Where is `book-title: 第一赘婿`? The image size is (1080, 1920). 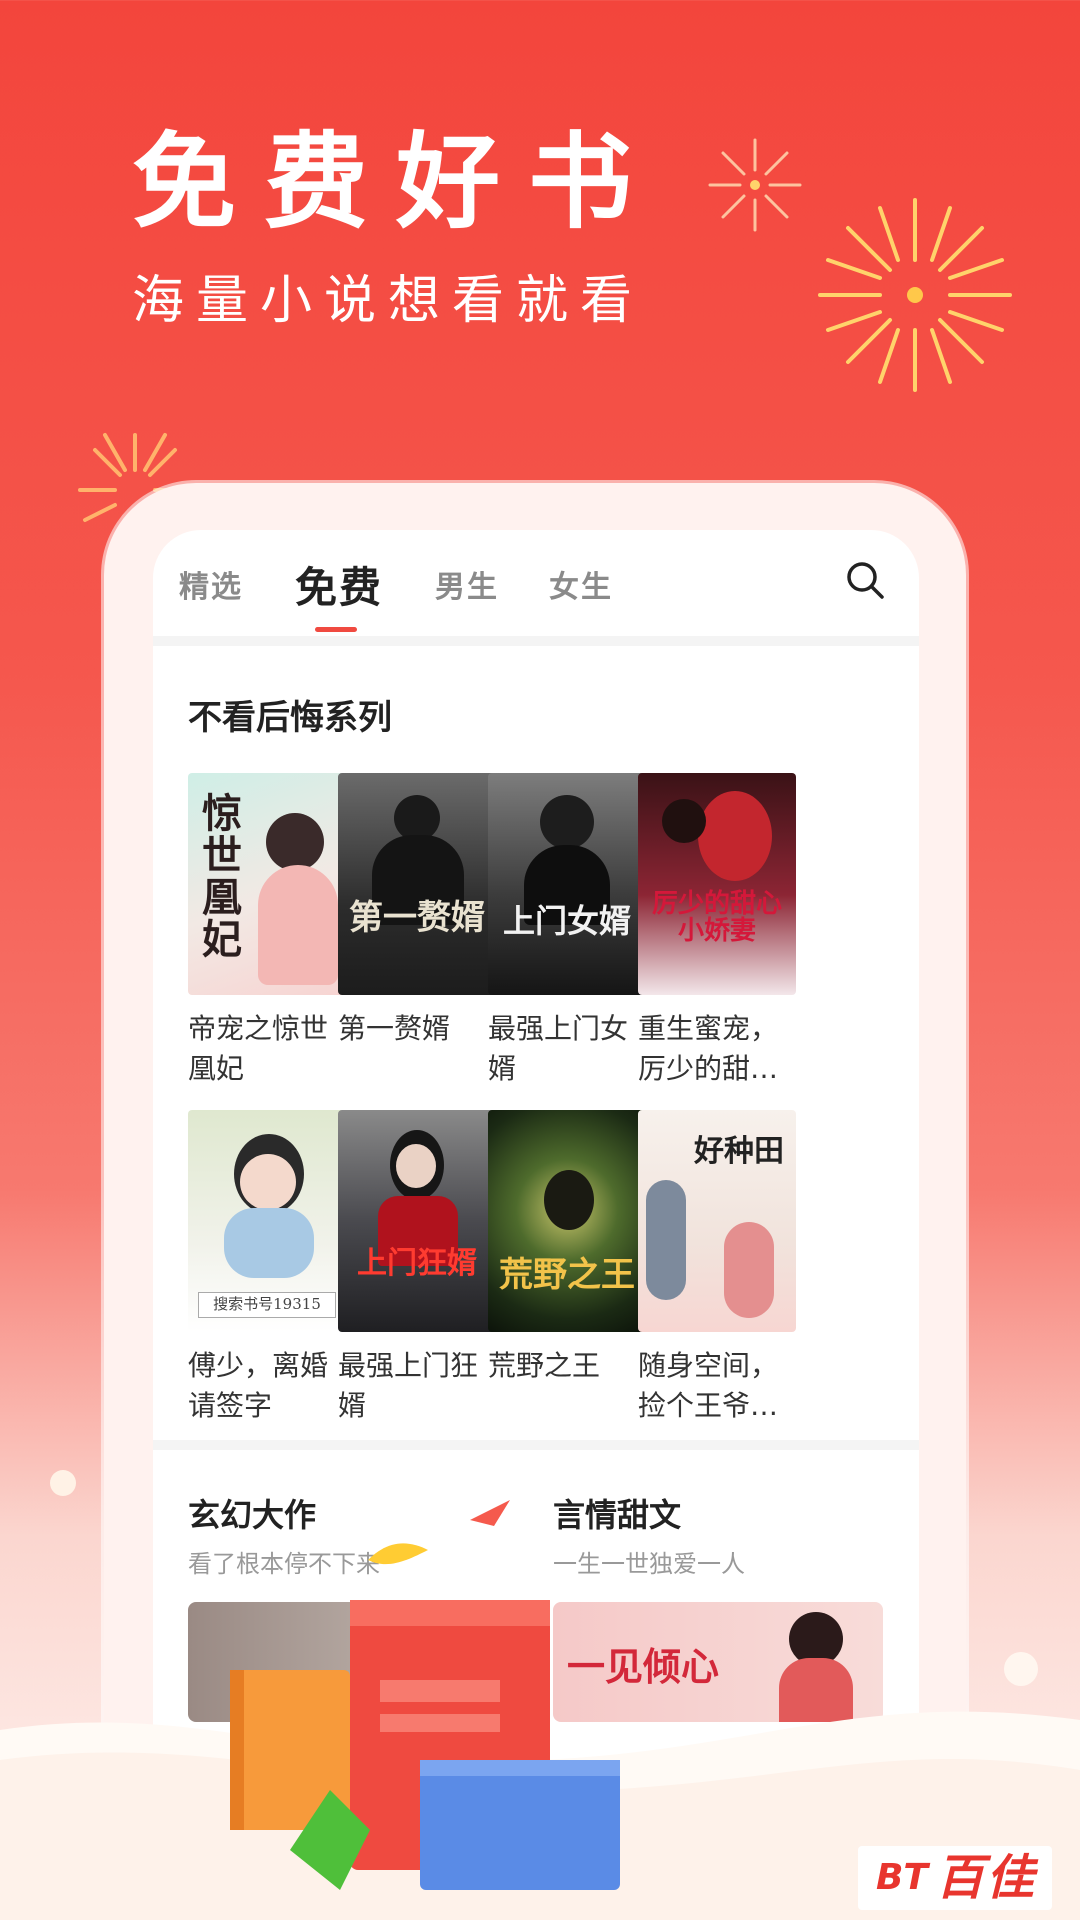 book-title: 第一赘婿 is located at coordinates (394, 1028).